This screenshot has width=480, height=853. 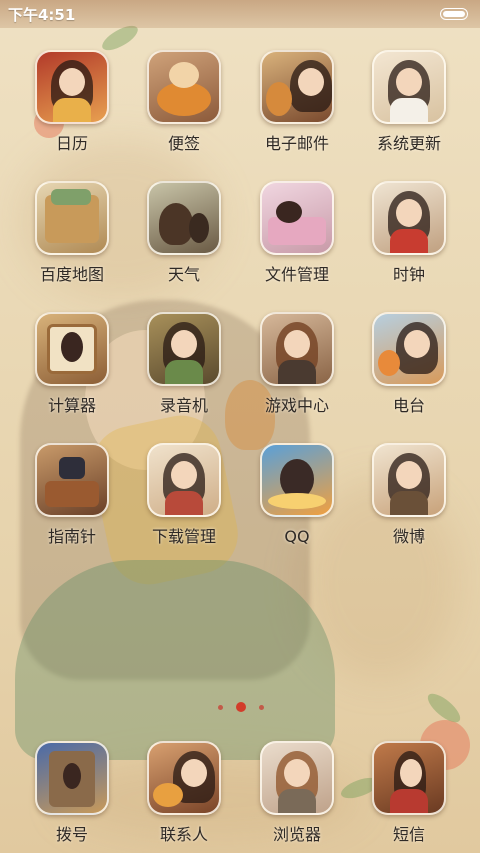 What do you see at coordinates (72, 349) in the screenshot?
I see `calculator-art-icon` at bounding box center [72, 349].